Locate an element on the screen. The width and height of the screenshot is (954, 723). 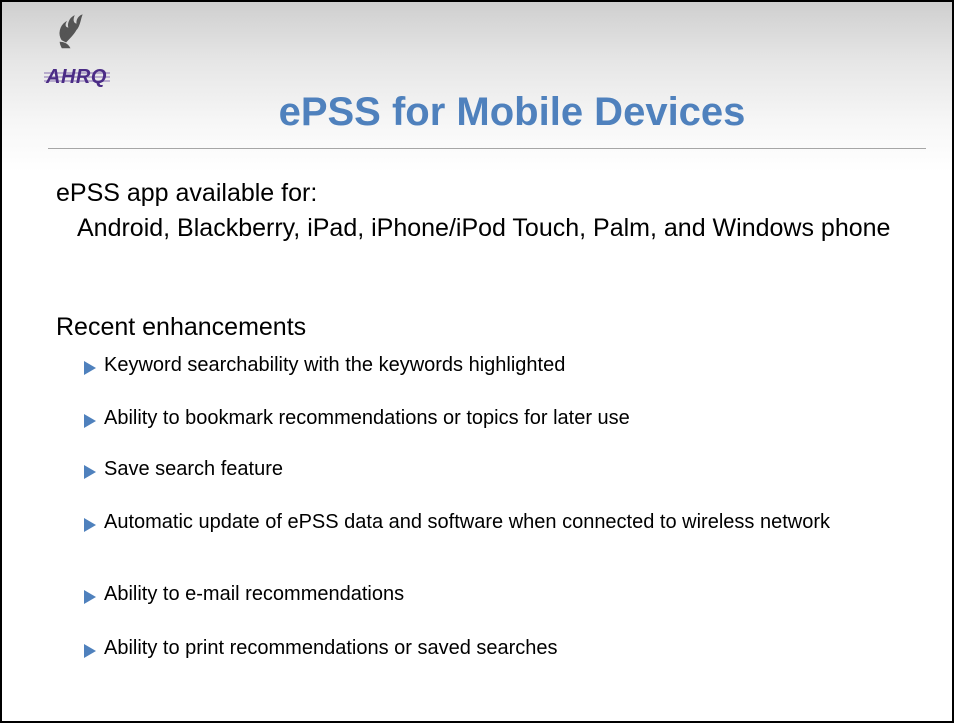
enhancement-text: Ability to e-mail recommendations is located at coordinates (254, 594).